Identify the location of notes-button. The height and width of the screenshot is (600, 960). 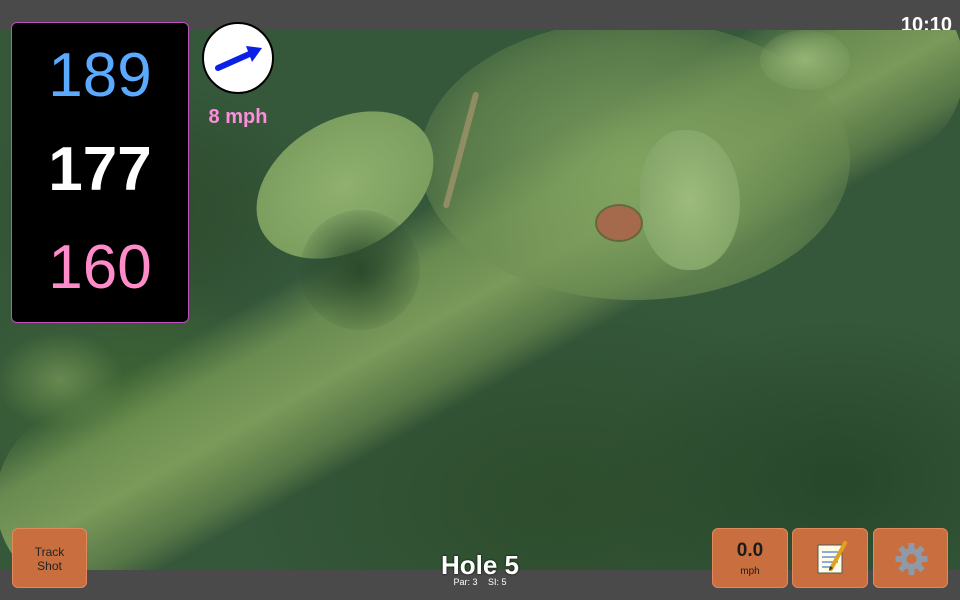
(830, 558).